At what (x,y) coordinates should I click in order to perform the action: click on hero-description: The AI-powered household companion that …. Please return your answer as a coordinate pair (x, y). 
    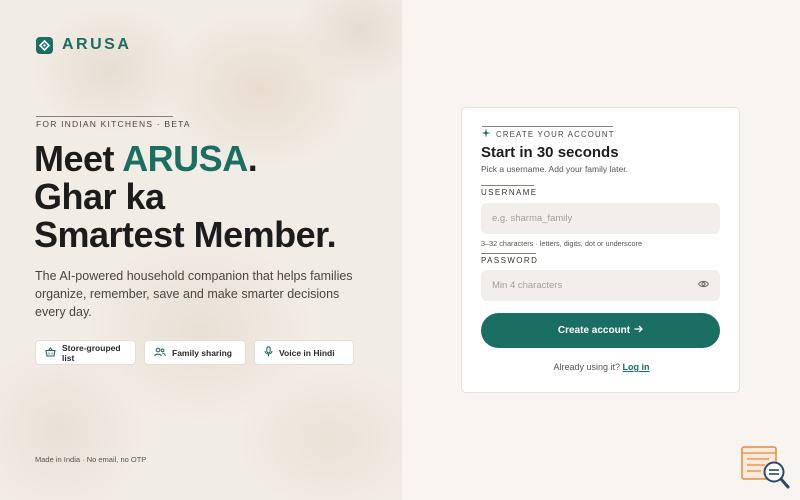
    Looking at the image, I should click on (194, 294).